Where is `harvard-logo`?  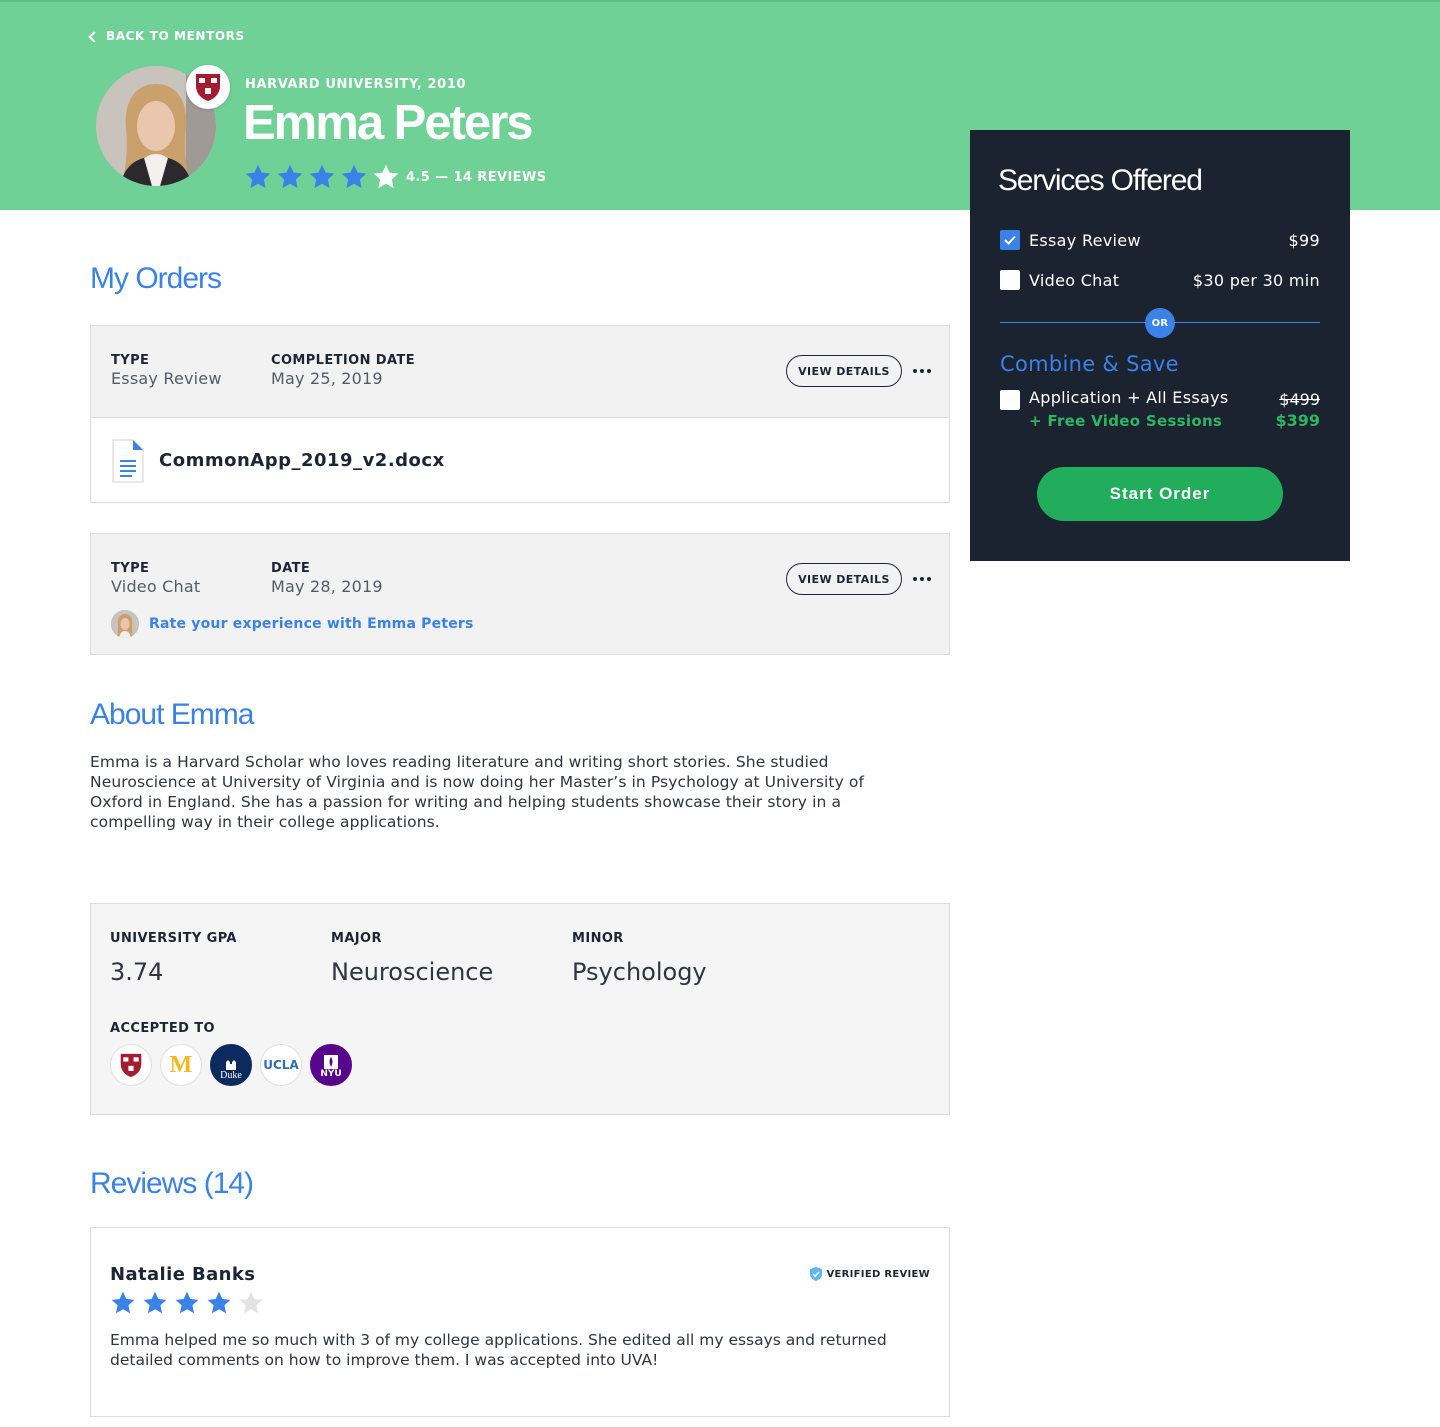
harvard-logo is located at coordinates (131, 1065).